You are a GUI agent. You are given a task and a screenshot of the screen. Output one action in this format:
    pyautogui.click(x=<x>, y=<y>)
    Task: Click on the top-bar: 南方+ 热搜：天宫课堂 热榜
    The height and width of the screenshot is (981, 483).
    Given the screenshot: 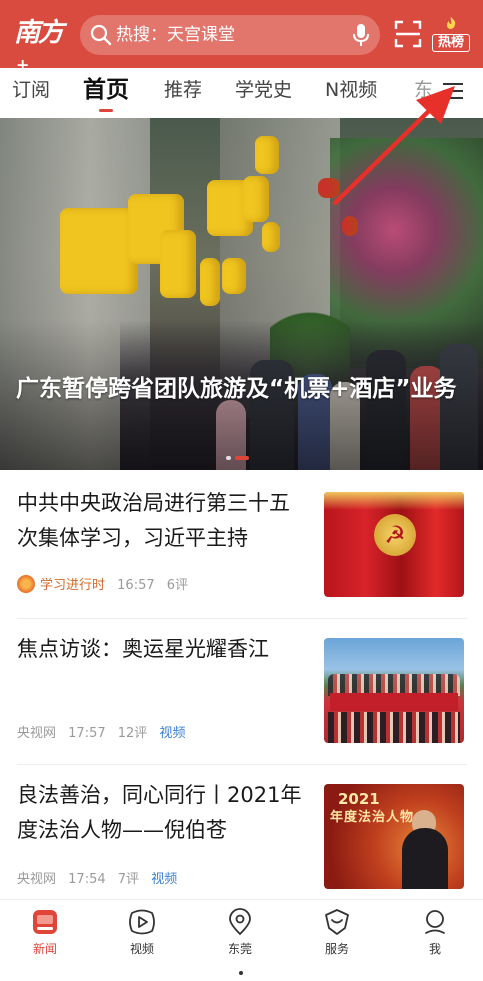 What is the action you would take?
    pyautogui.click(x=241, y=37)
    